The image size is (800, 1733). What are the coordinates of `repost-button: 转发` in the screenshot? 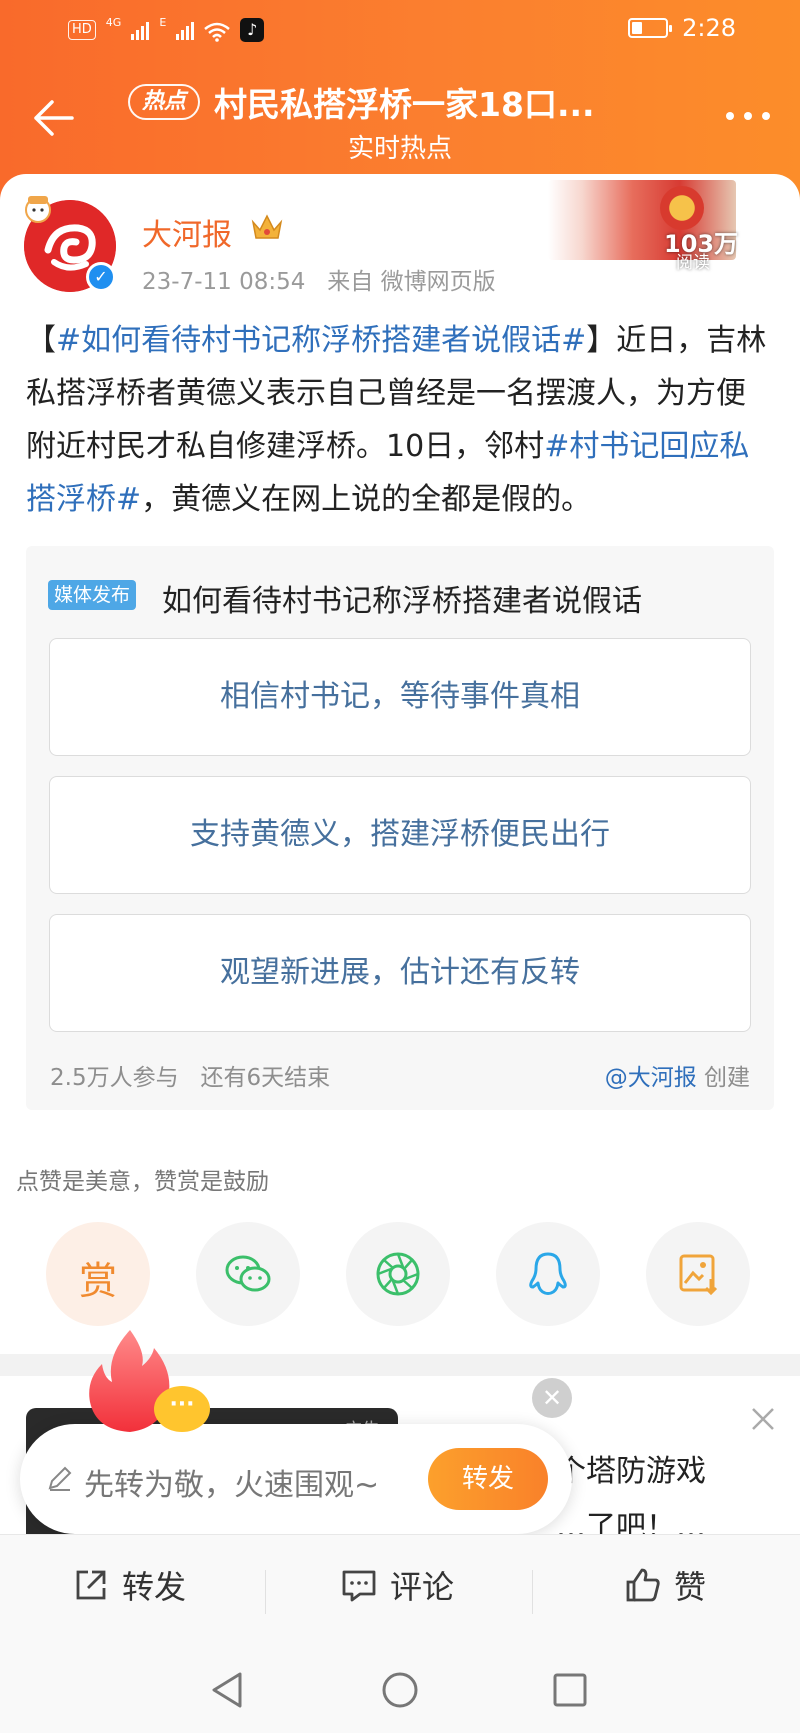 It's located at (129, 1585).